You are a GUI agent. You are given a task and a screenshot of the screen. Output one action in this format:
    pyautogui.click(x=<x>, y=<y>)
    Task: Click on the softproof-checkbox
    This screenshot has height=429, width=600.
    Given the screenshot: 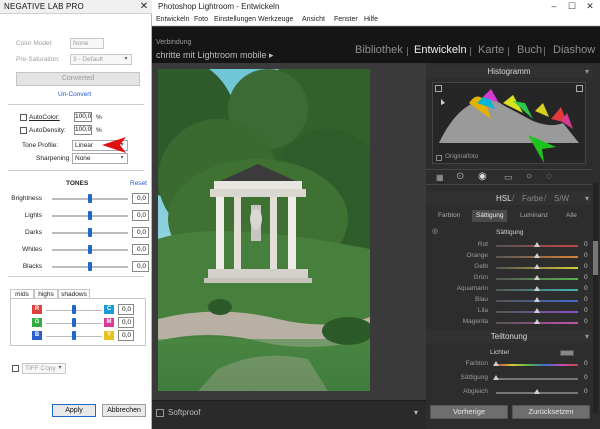 What is the action you would take?
    pyautogui.click(x=160, y=413)
    